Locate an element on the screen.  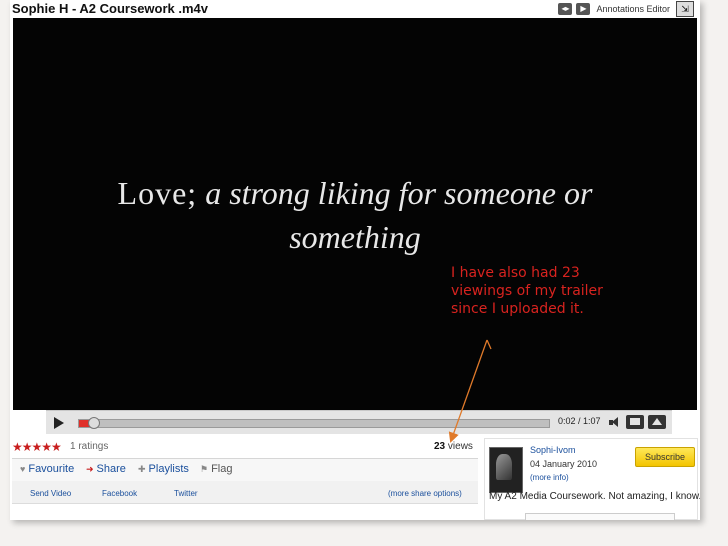
time-display: 0:02 / 1:07 is located at coordinates (579, 421).